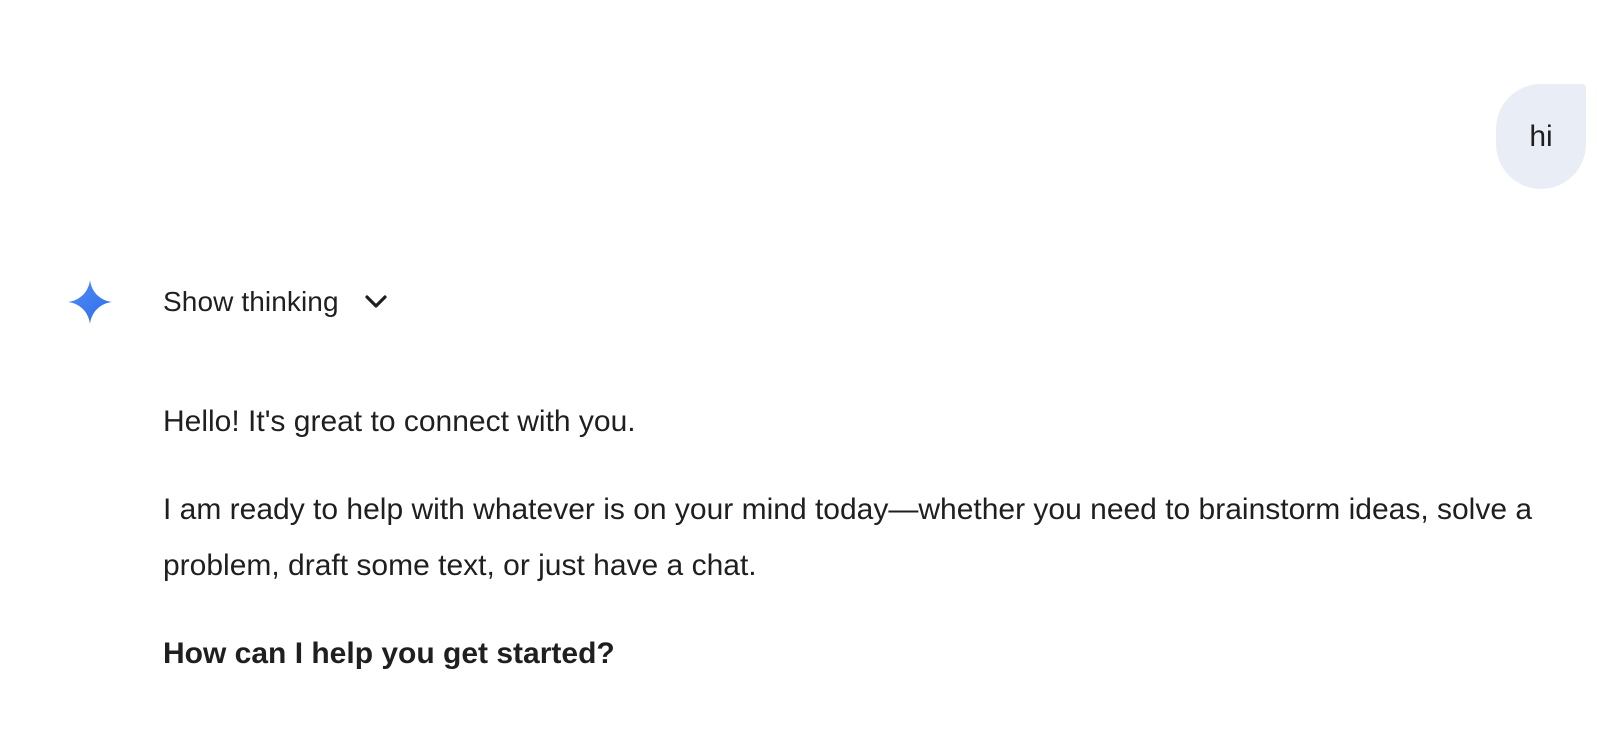 The height and width of the screenshot is (736, 1624). I want to click on show-thinking-label: Show thinking, so click(251, 301).